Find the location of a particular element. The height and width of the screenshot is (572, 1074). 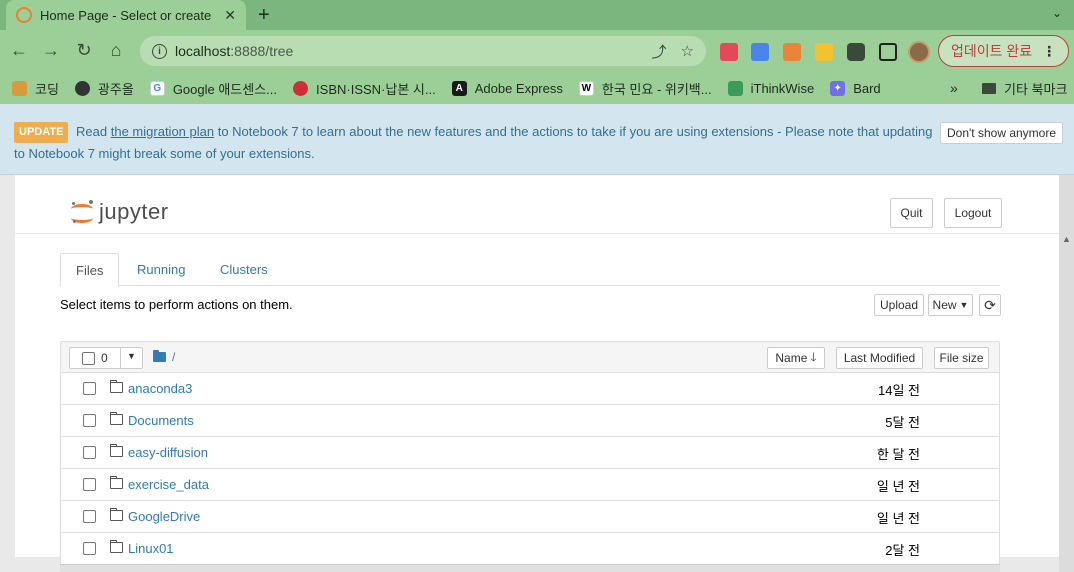

tab-files: Files is located at coordinates (90, 270).